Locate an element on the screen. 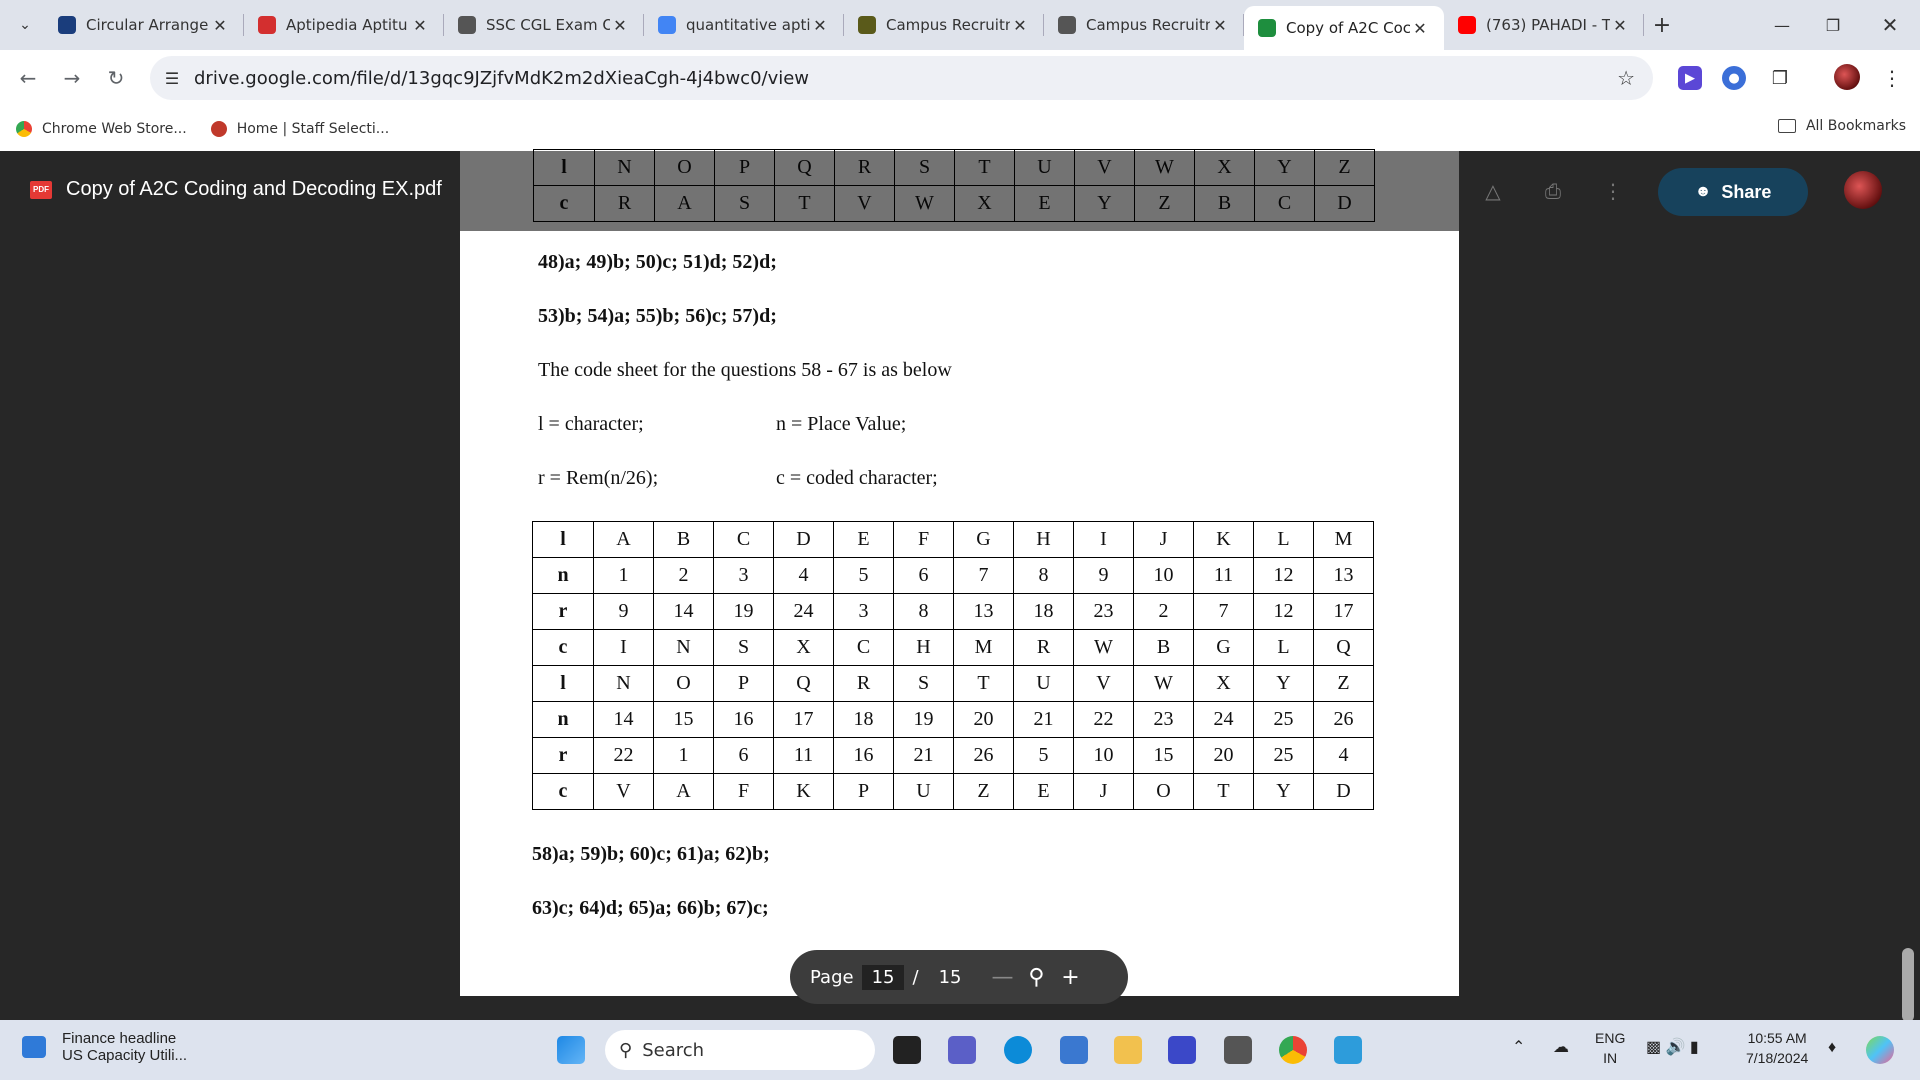 The height and width of the screenshot is (1080, 1920). browser-tab: quantitative apti ✕ is located at coordinates (744, 25).